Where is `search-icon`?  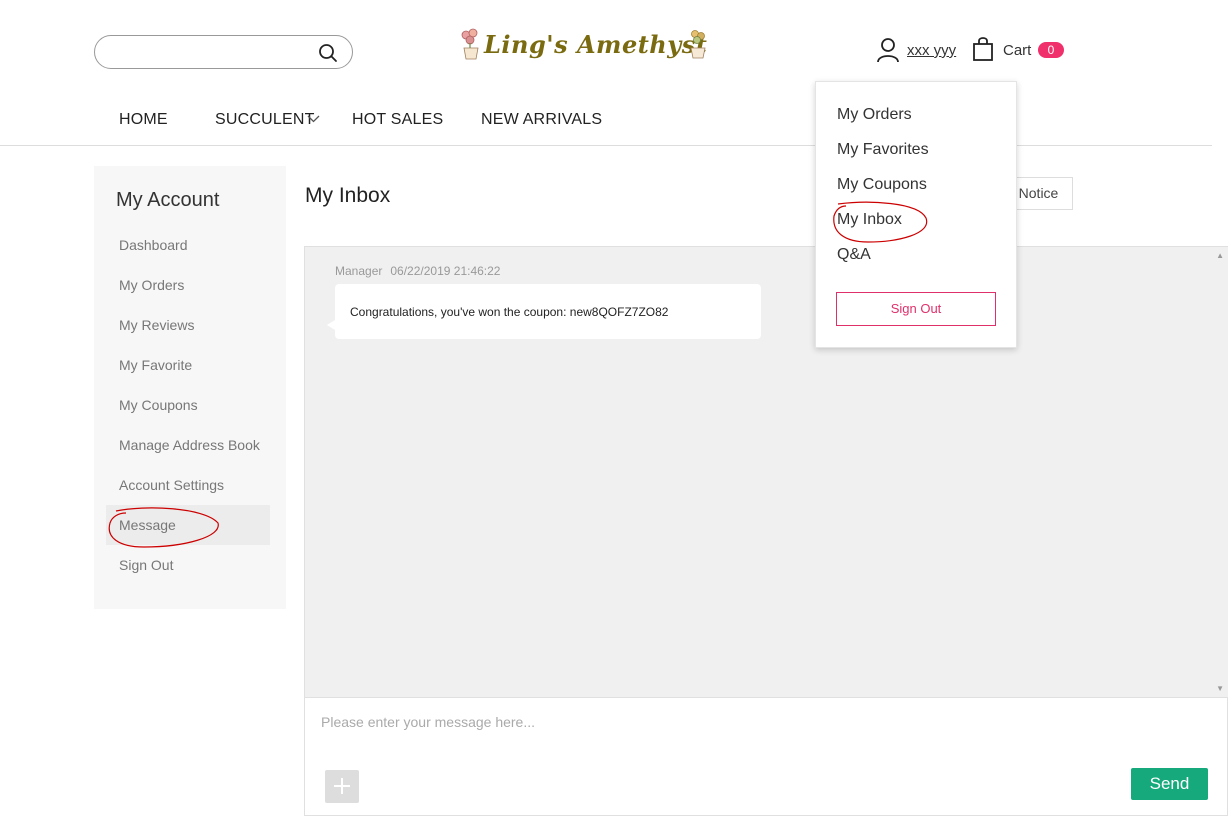 search-icon is located at coordinates (328, 53).